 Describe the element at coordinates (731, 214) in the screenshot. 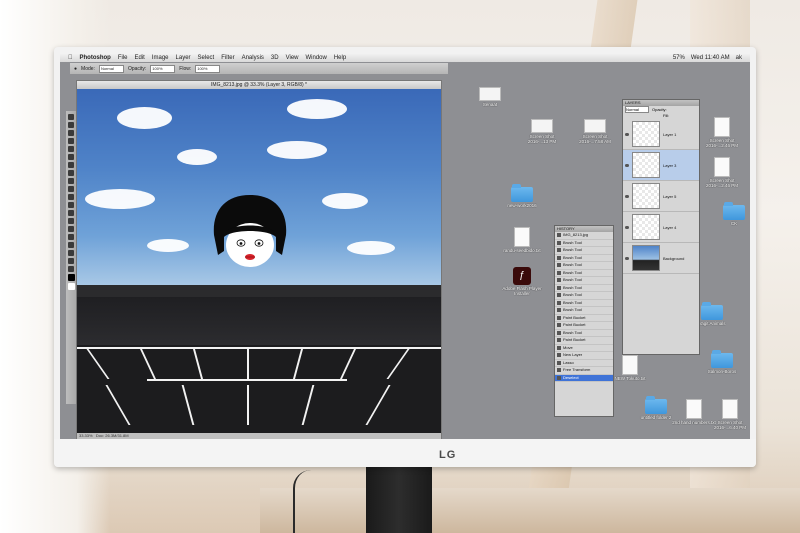

I see `desktop-item-ck: CK` at that location.